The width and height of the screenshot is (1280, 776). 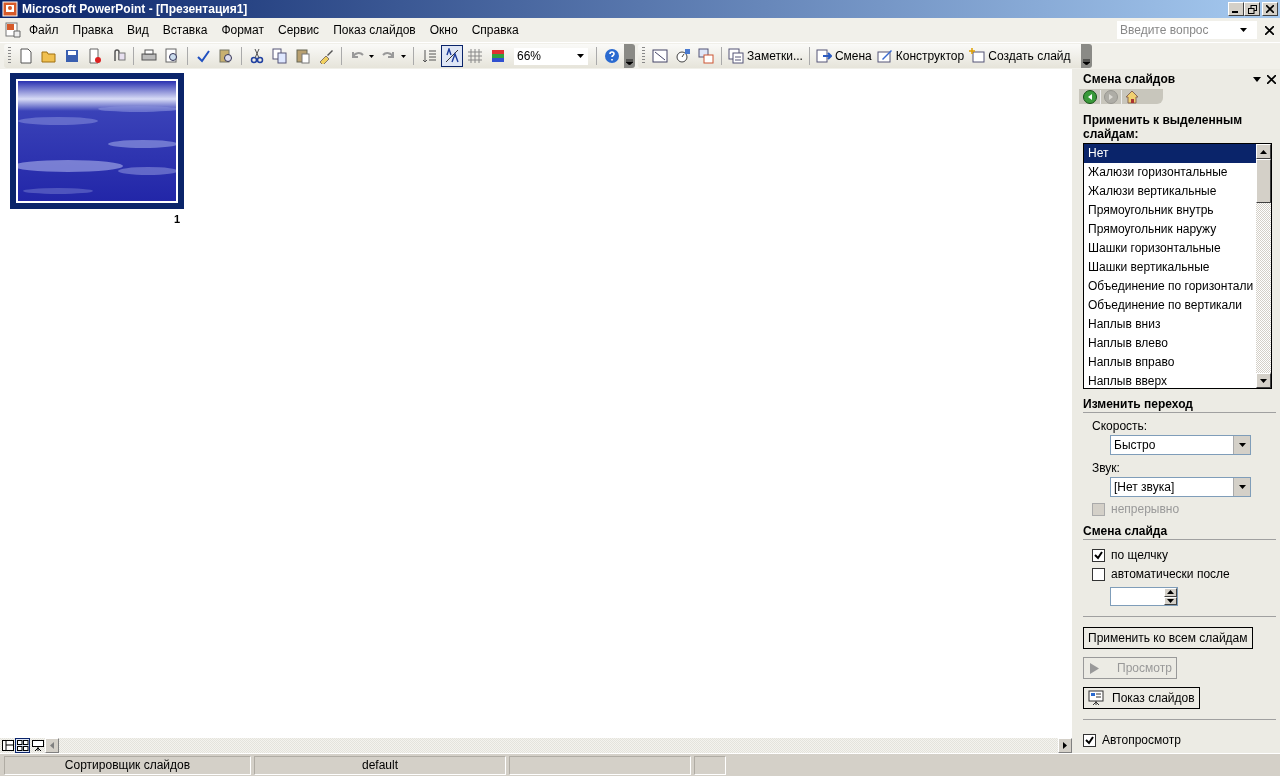 What do you see at coordinates (374, 30) in the screenshot?
I see `menu-item: Показ слайдов` at bounding box center [374, 30].